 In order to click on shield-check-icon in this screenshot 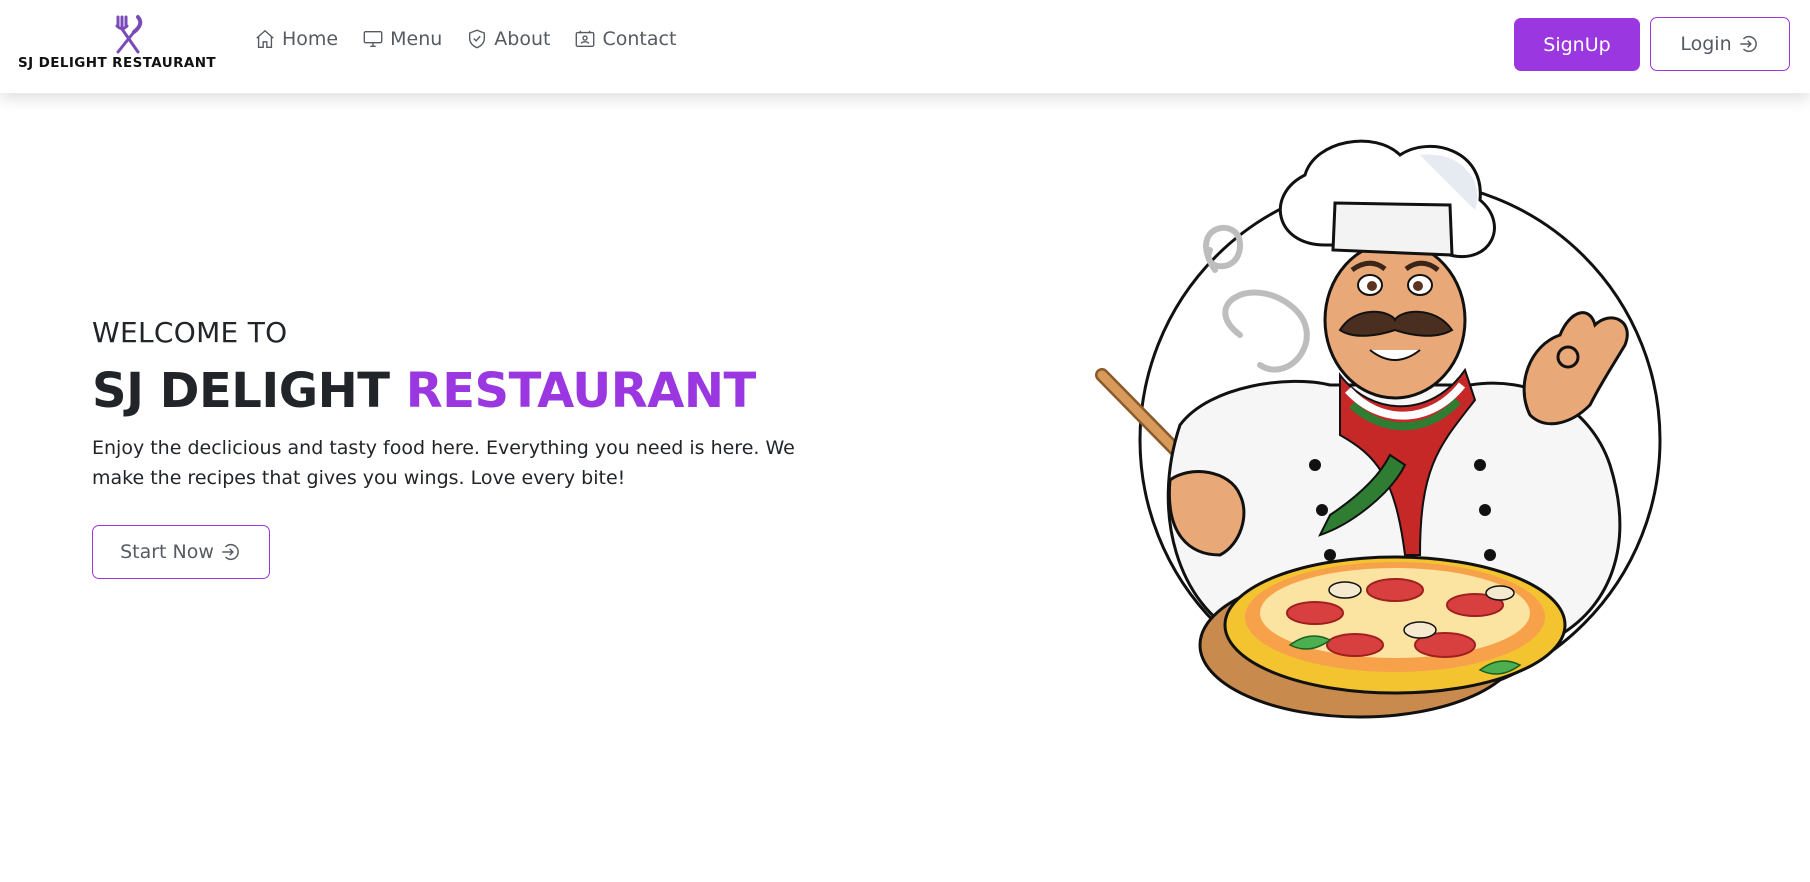, I will do `click(477, 39)`.